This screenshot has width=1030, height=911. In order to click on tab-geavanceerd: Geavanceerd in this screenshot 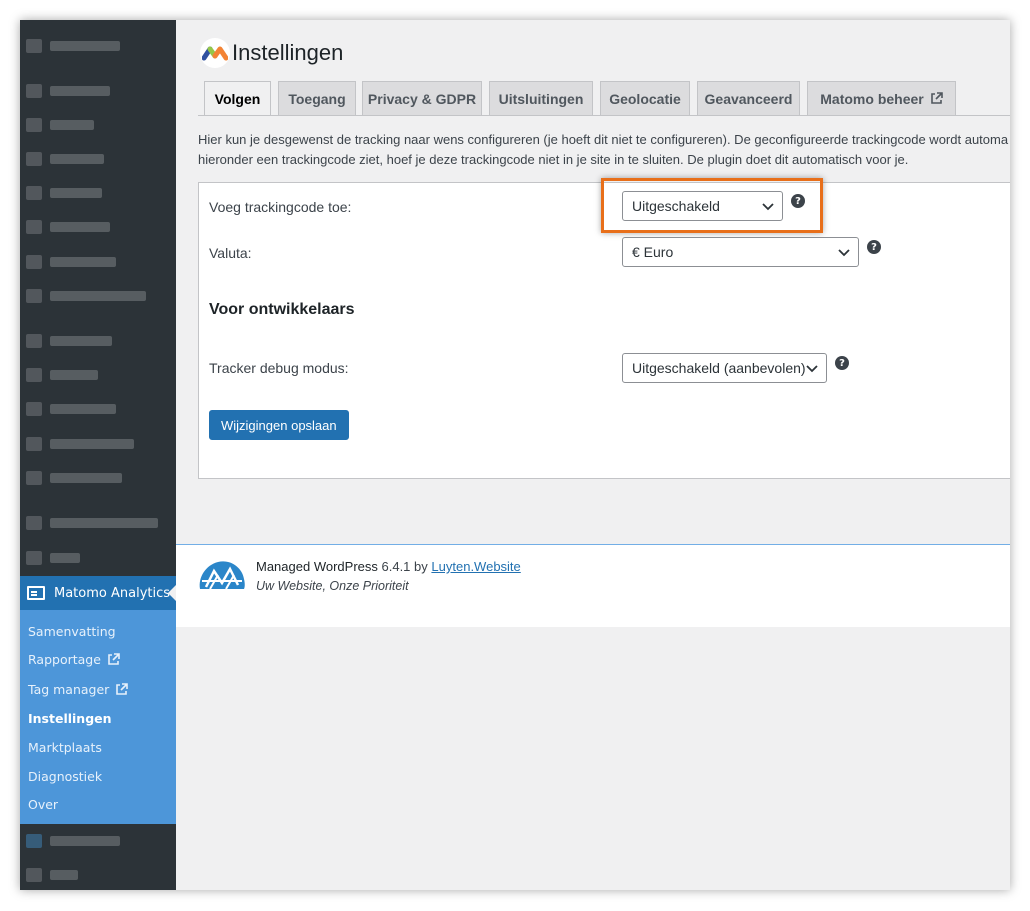, I will do `click(748, 98)`.